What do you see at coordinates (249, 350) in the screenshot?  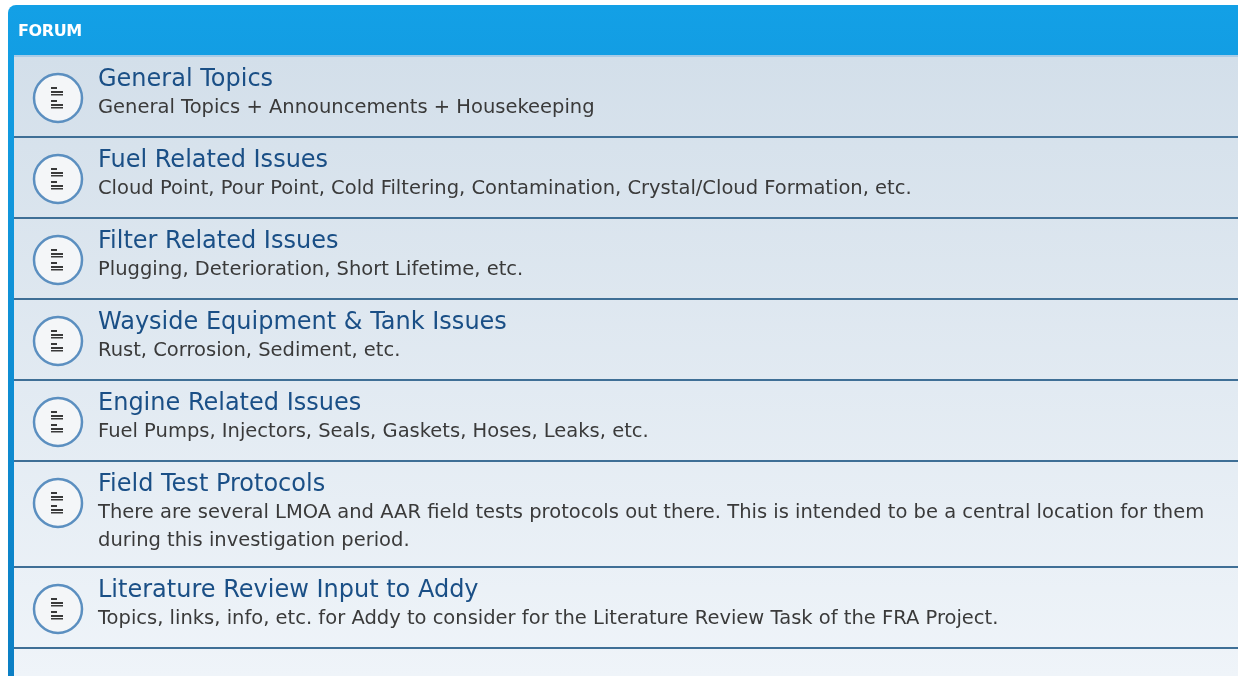 I see `forum-description: Rust, Corrosion, Sediment, etc.` at bounding box center [249, 350].